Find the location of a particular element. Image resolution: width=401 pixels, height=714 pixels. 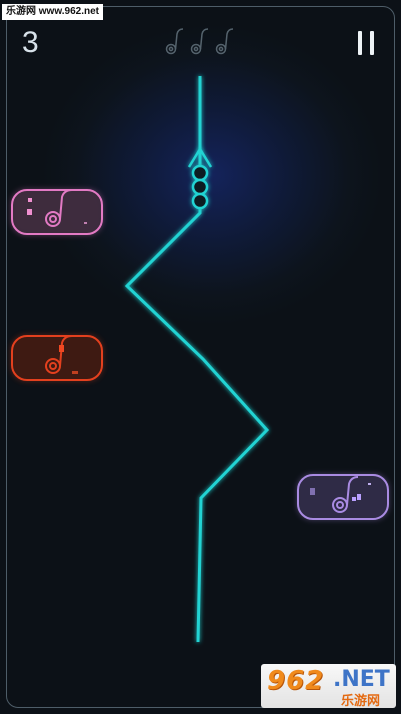

logo-number: 962 is located at coordinates (296, 681).